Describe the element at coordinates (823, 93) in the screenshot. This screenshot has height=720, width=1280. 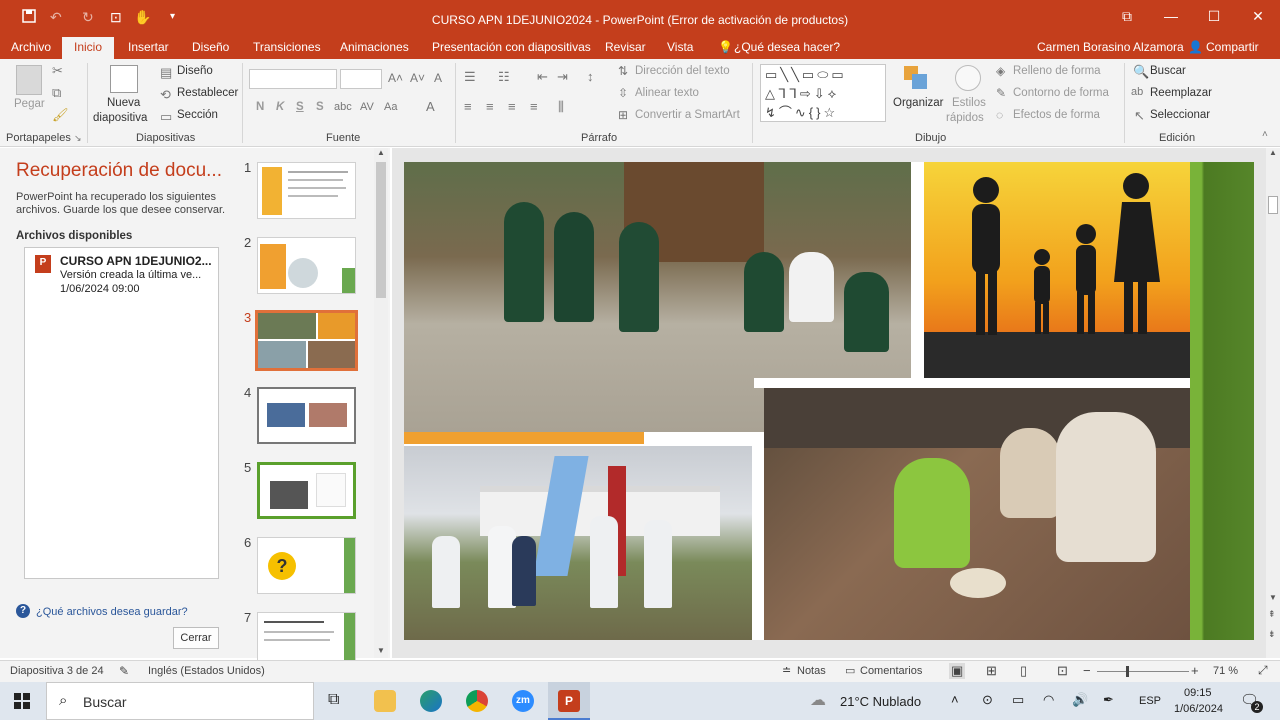
I see `shapes-gallery: ▭╲╲▭⬭▭ △ᒣᒣ⇨⇩⟡ ↯⌒∿{}☆` at that location.